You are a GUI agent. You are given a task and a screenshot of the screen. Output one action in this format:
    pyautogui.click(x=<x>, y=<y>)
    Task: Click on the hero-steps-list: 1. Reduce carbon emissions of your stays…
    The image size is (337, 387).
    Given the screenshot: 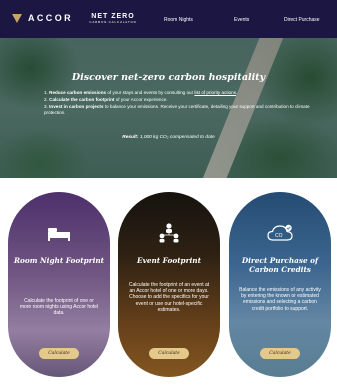 What is the action you would take?
    pyautogui.click(x=179, y=103)
    